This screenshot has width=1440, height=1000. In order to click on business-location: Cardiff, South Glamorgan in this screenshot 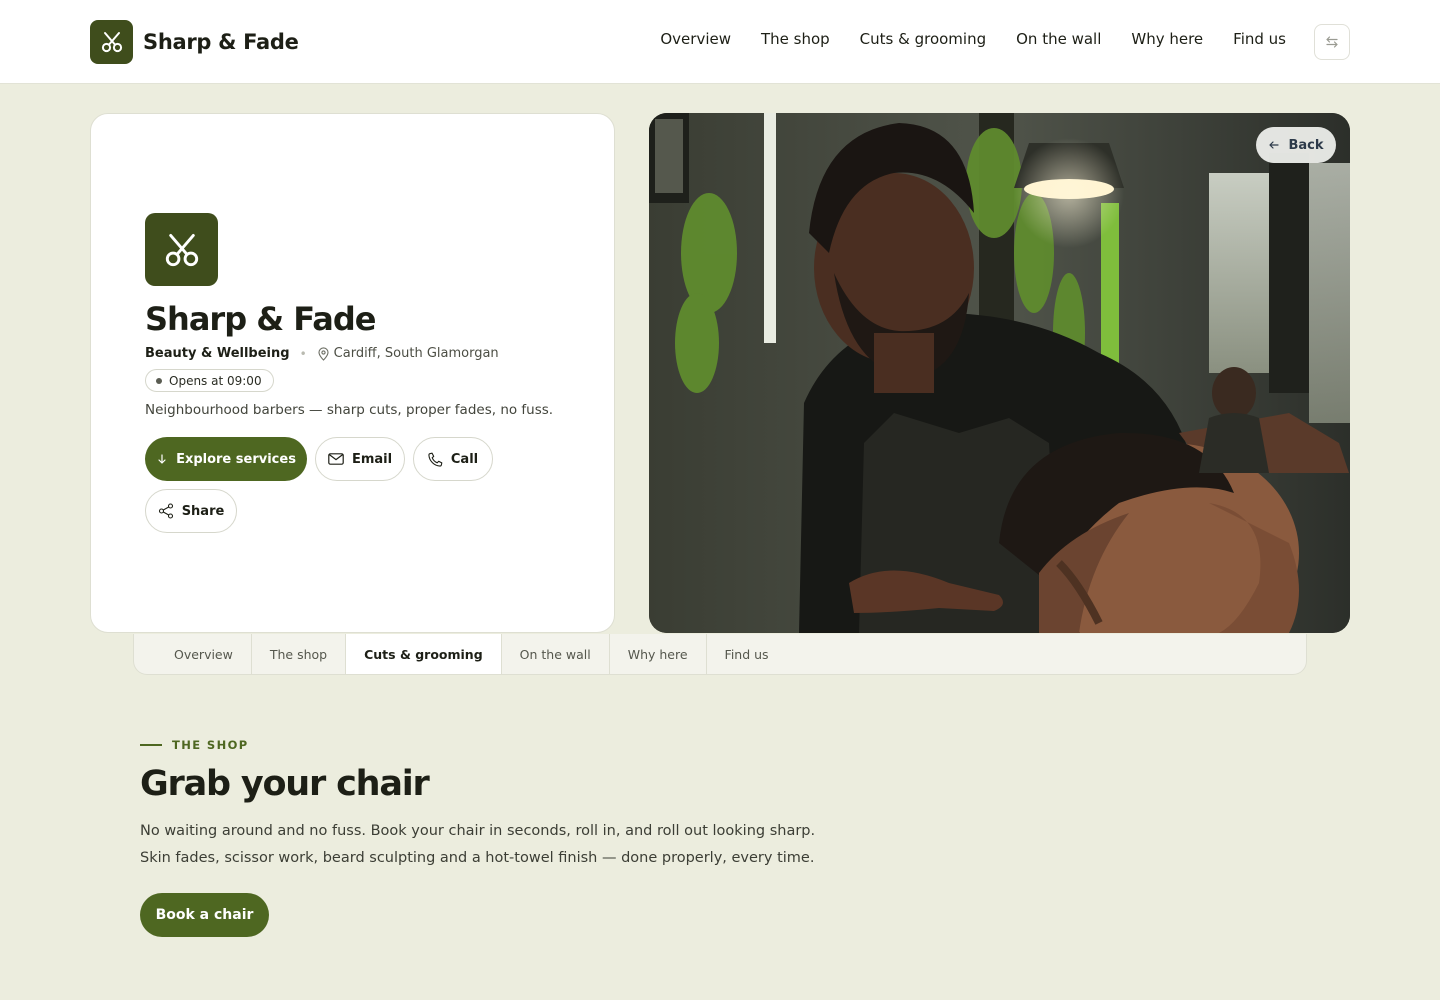, I will do `click(408, 353)`.